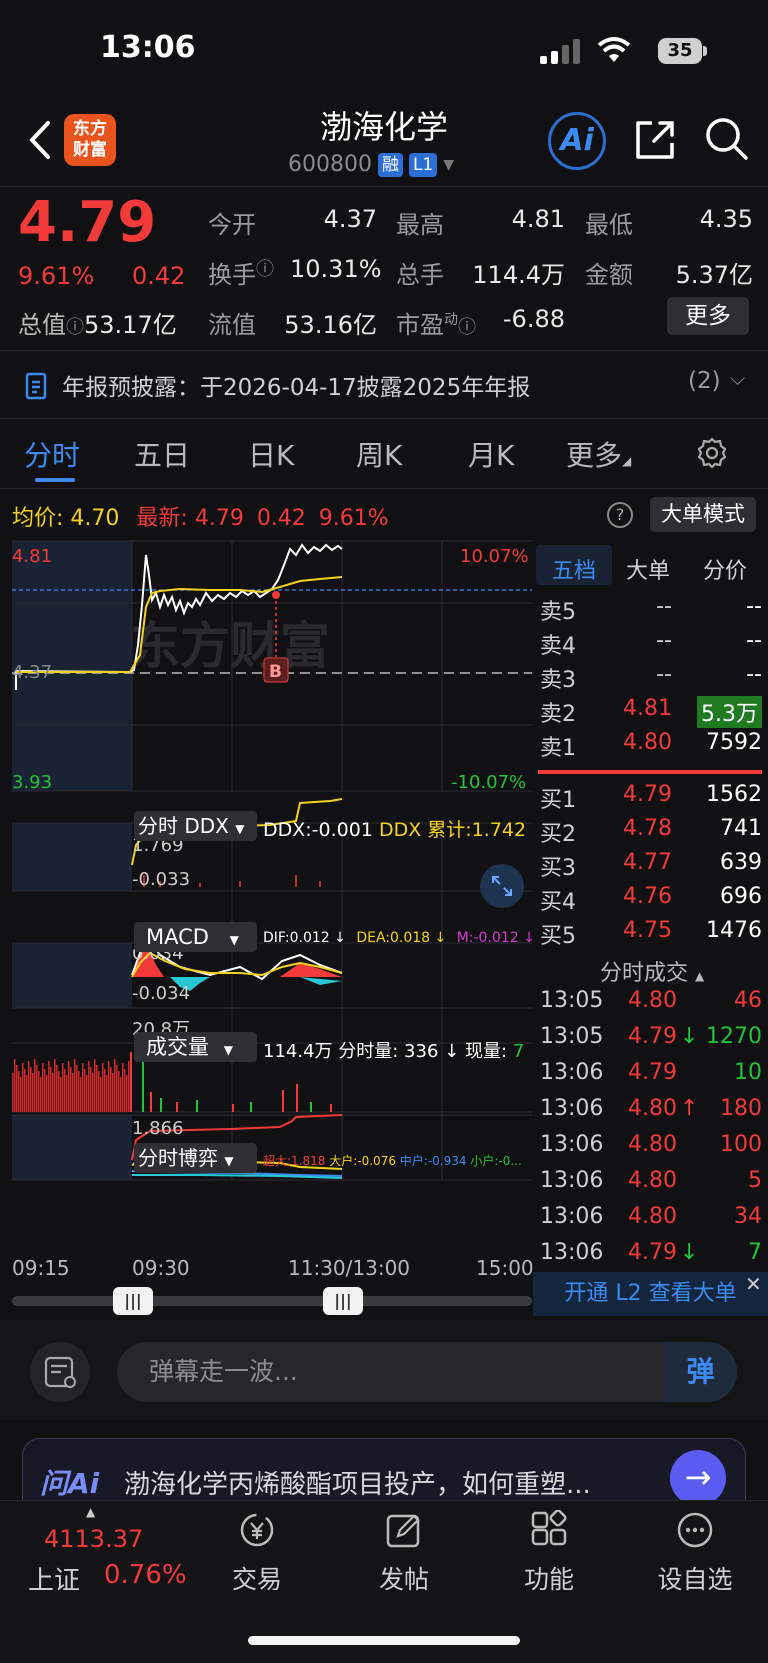  What do you see at coordinates (712, 453) in the screenshot?
I see `gear-icon` at bounding box center [712, 453].